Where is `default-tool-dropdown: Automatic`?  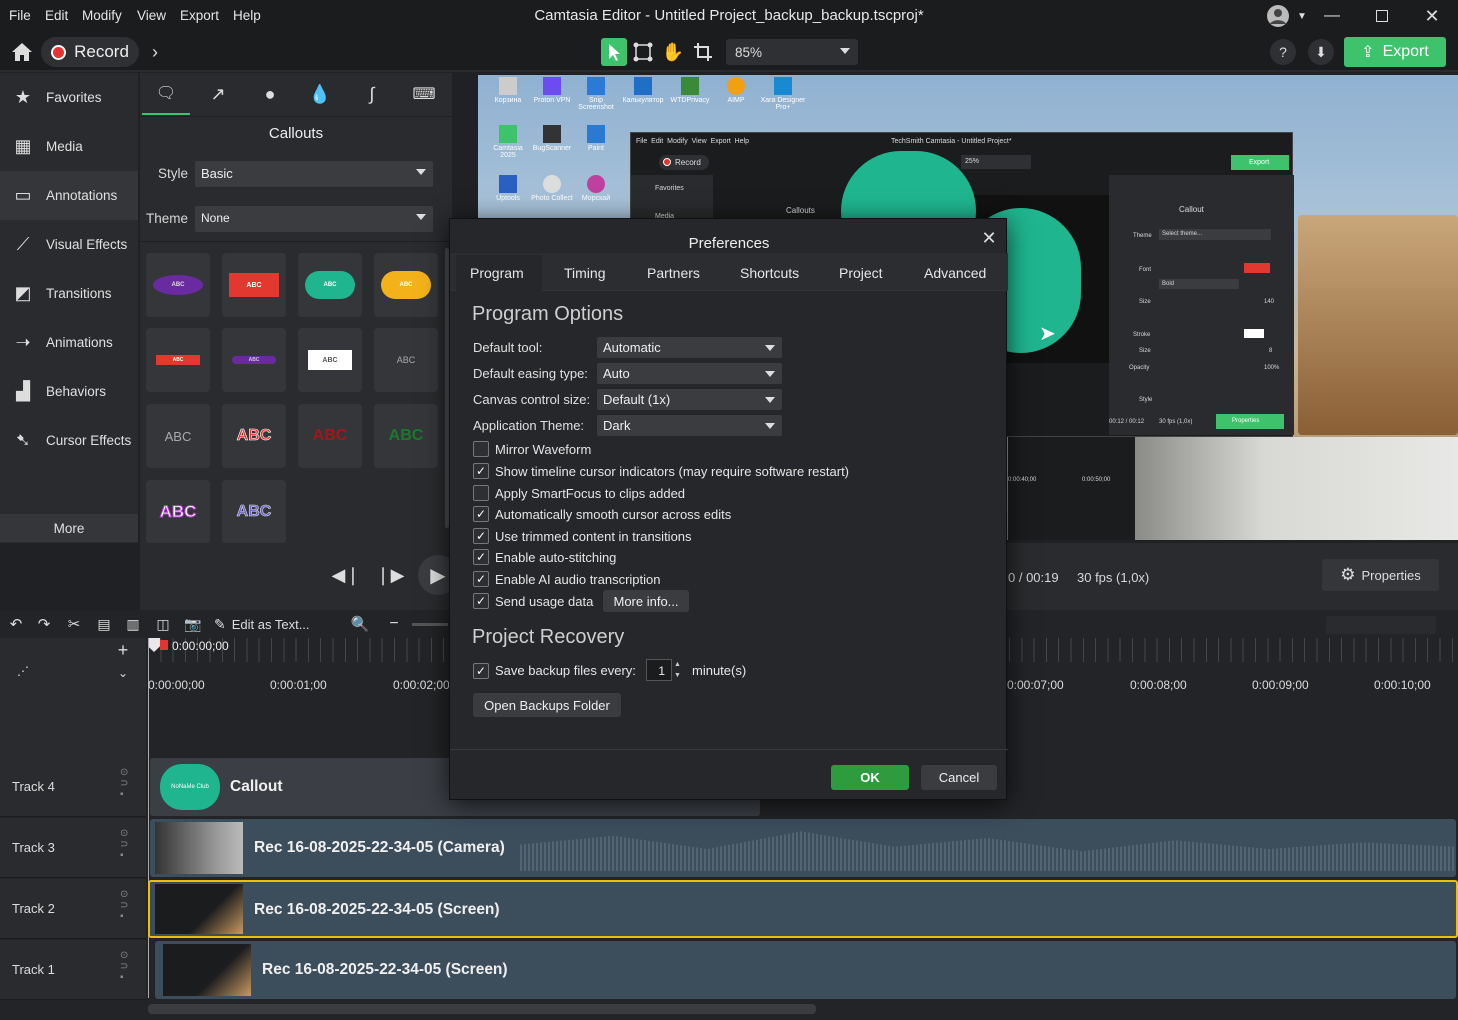 default-tool-dropdown: Automatic is located at coordinates (689, 347).